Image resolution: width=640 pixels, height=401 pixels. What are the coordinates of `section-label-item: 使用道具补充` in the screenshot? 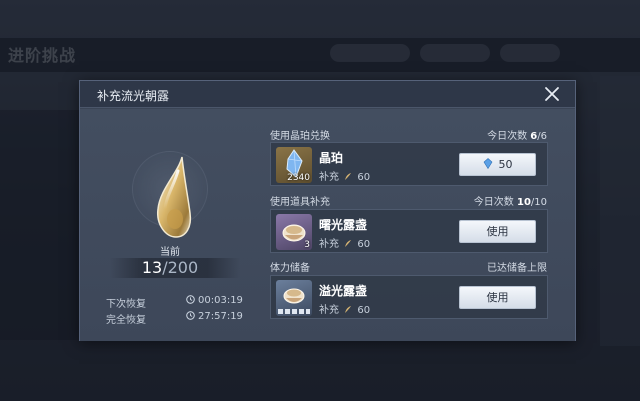 It's located at (300, 202).